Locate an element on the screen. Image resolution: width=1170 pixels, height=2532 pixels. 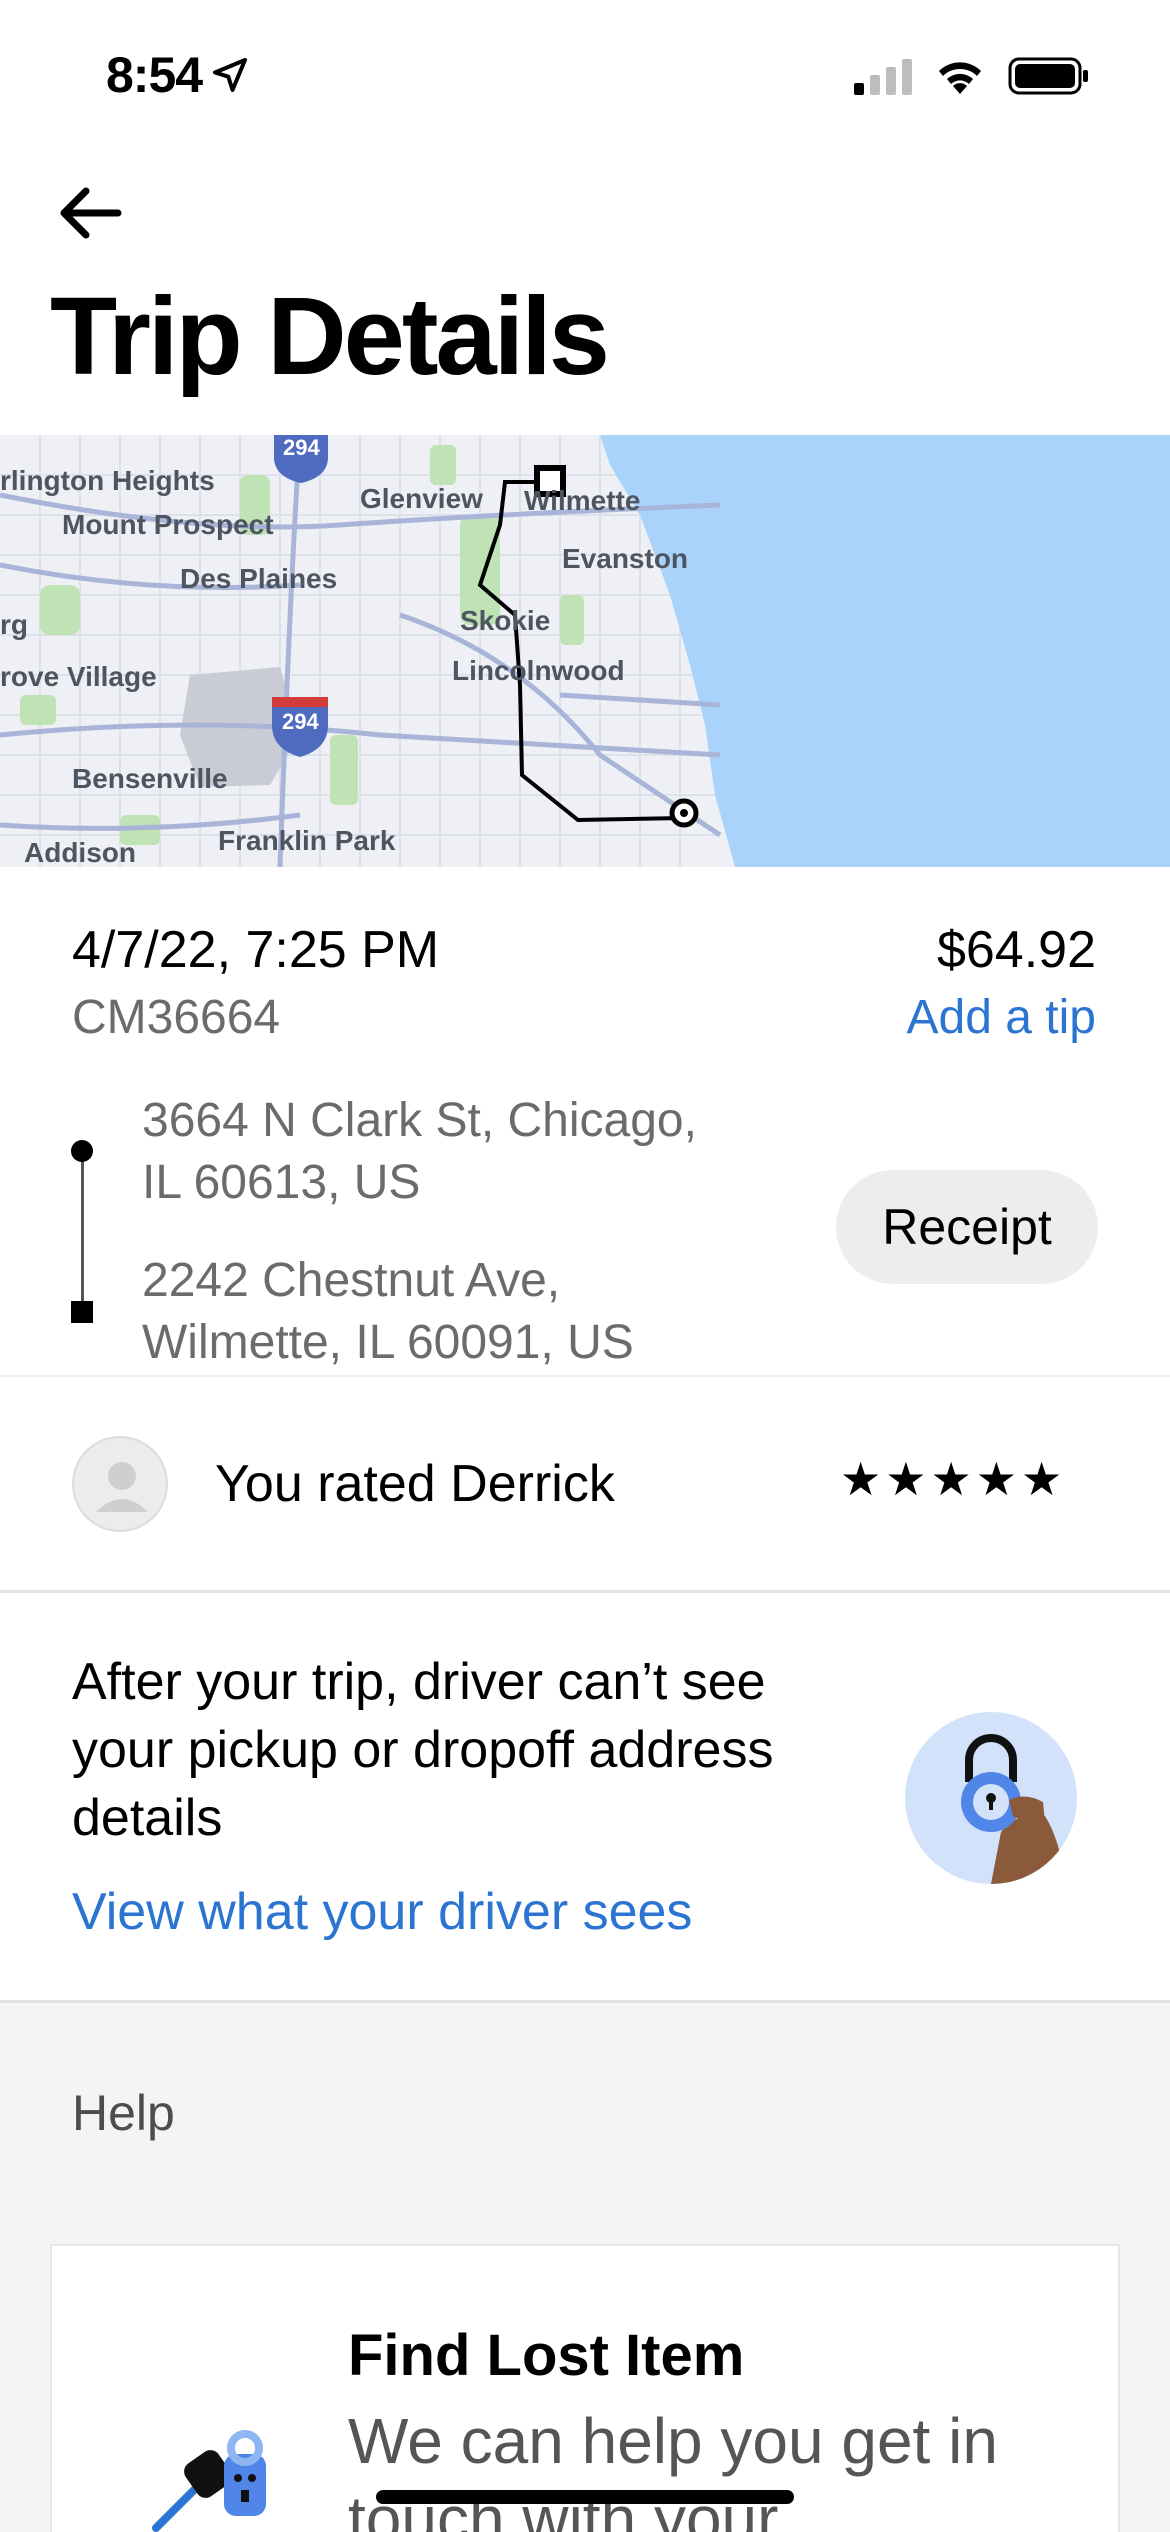
trip-price: $64.92 is located at coordinates (1016, 950).